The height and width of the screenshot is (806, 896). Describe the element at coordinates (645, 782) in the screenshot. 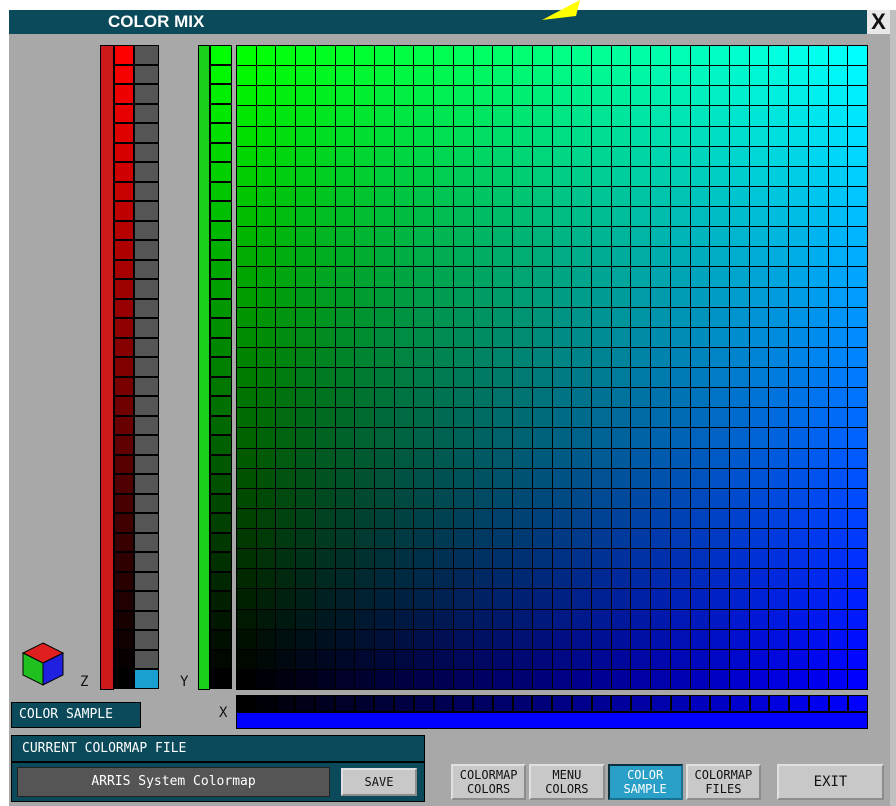

I see `tab-color-sample: COLOR SAMPLE` at that location.